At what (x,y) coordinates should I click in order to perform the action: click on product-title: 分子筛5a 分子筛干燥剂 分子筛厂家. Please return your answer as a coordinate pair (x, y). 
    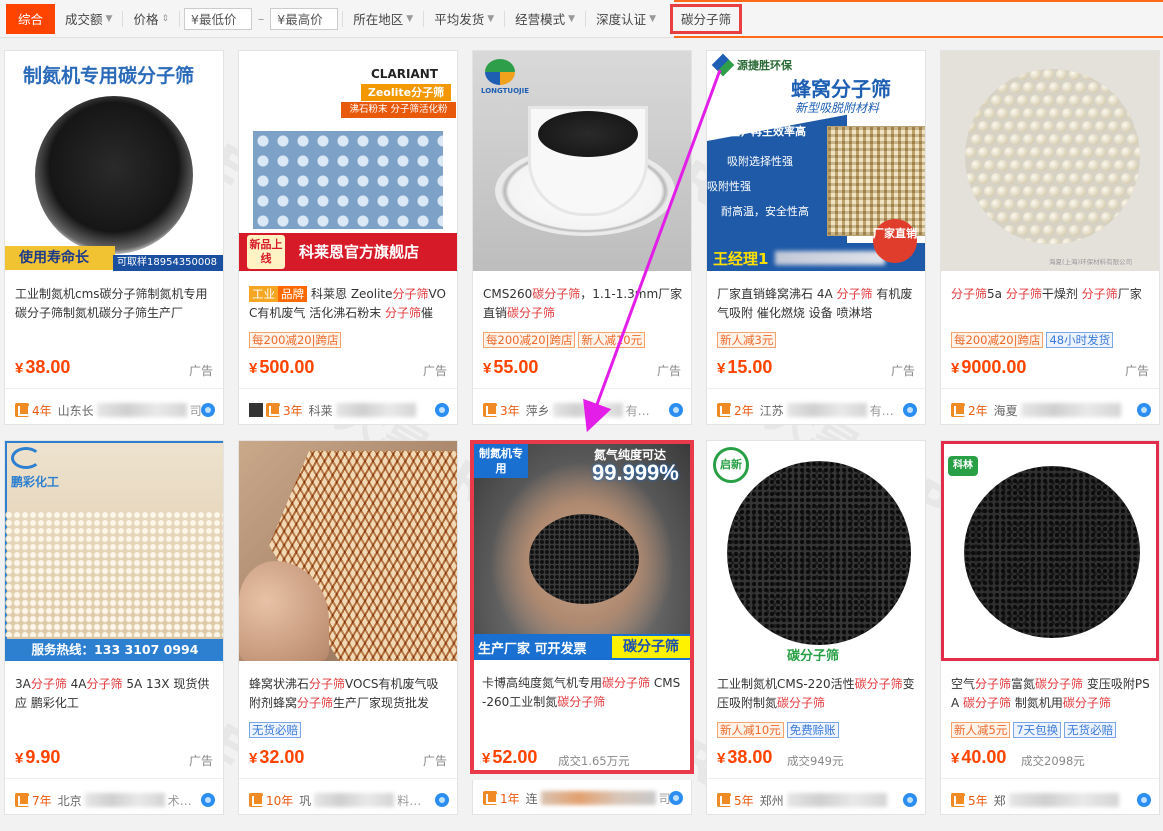
    Looking at the image, I should click on (1051, 294).